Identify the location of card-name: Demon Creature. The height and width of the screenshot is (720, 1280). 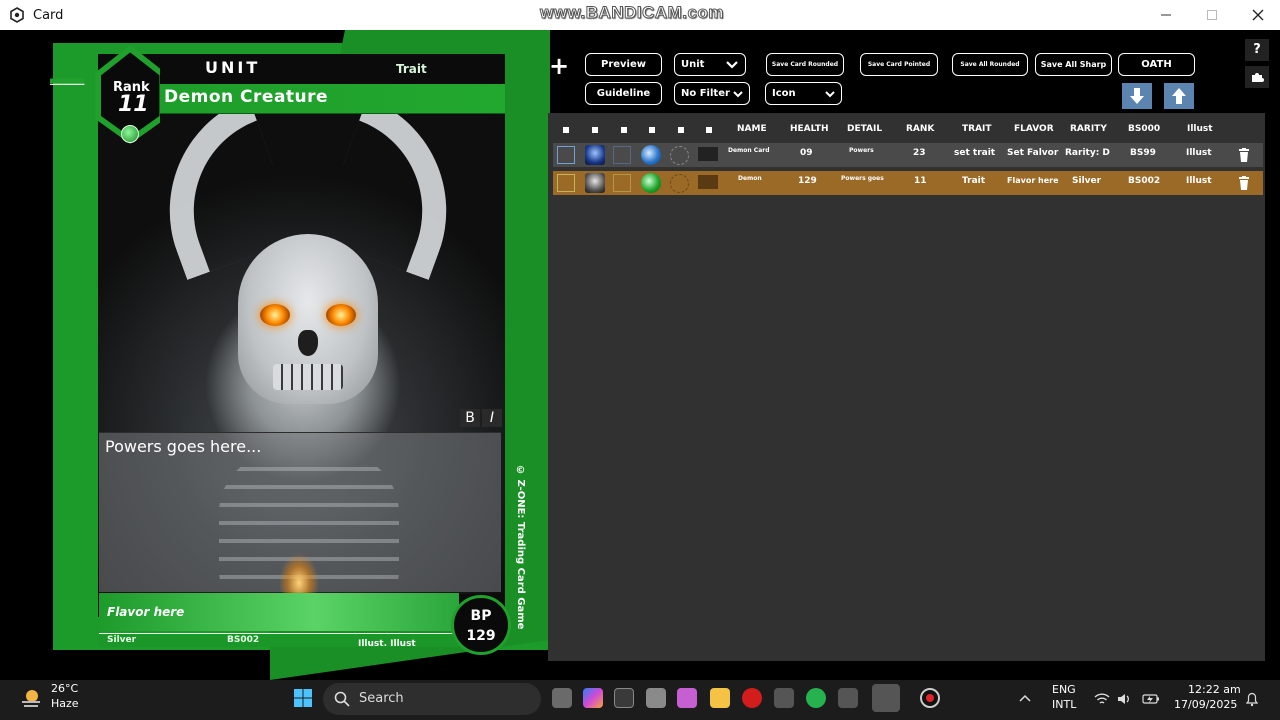
(246, 97).